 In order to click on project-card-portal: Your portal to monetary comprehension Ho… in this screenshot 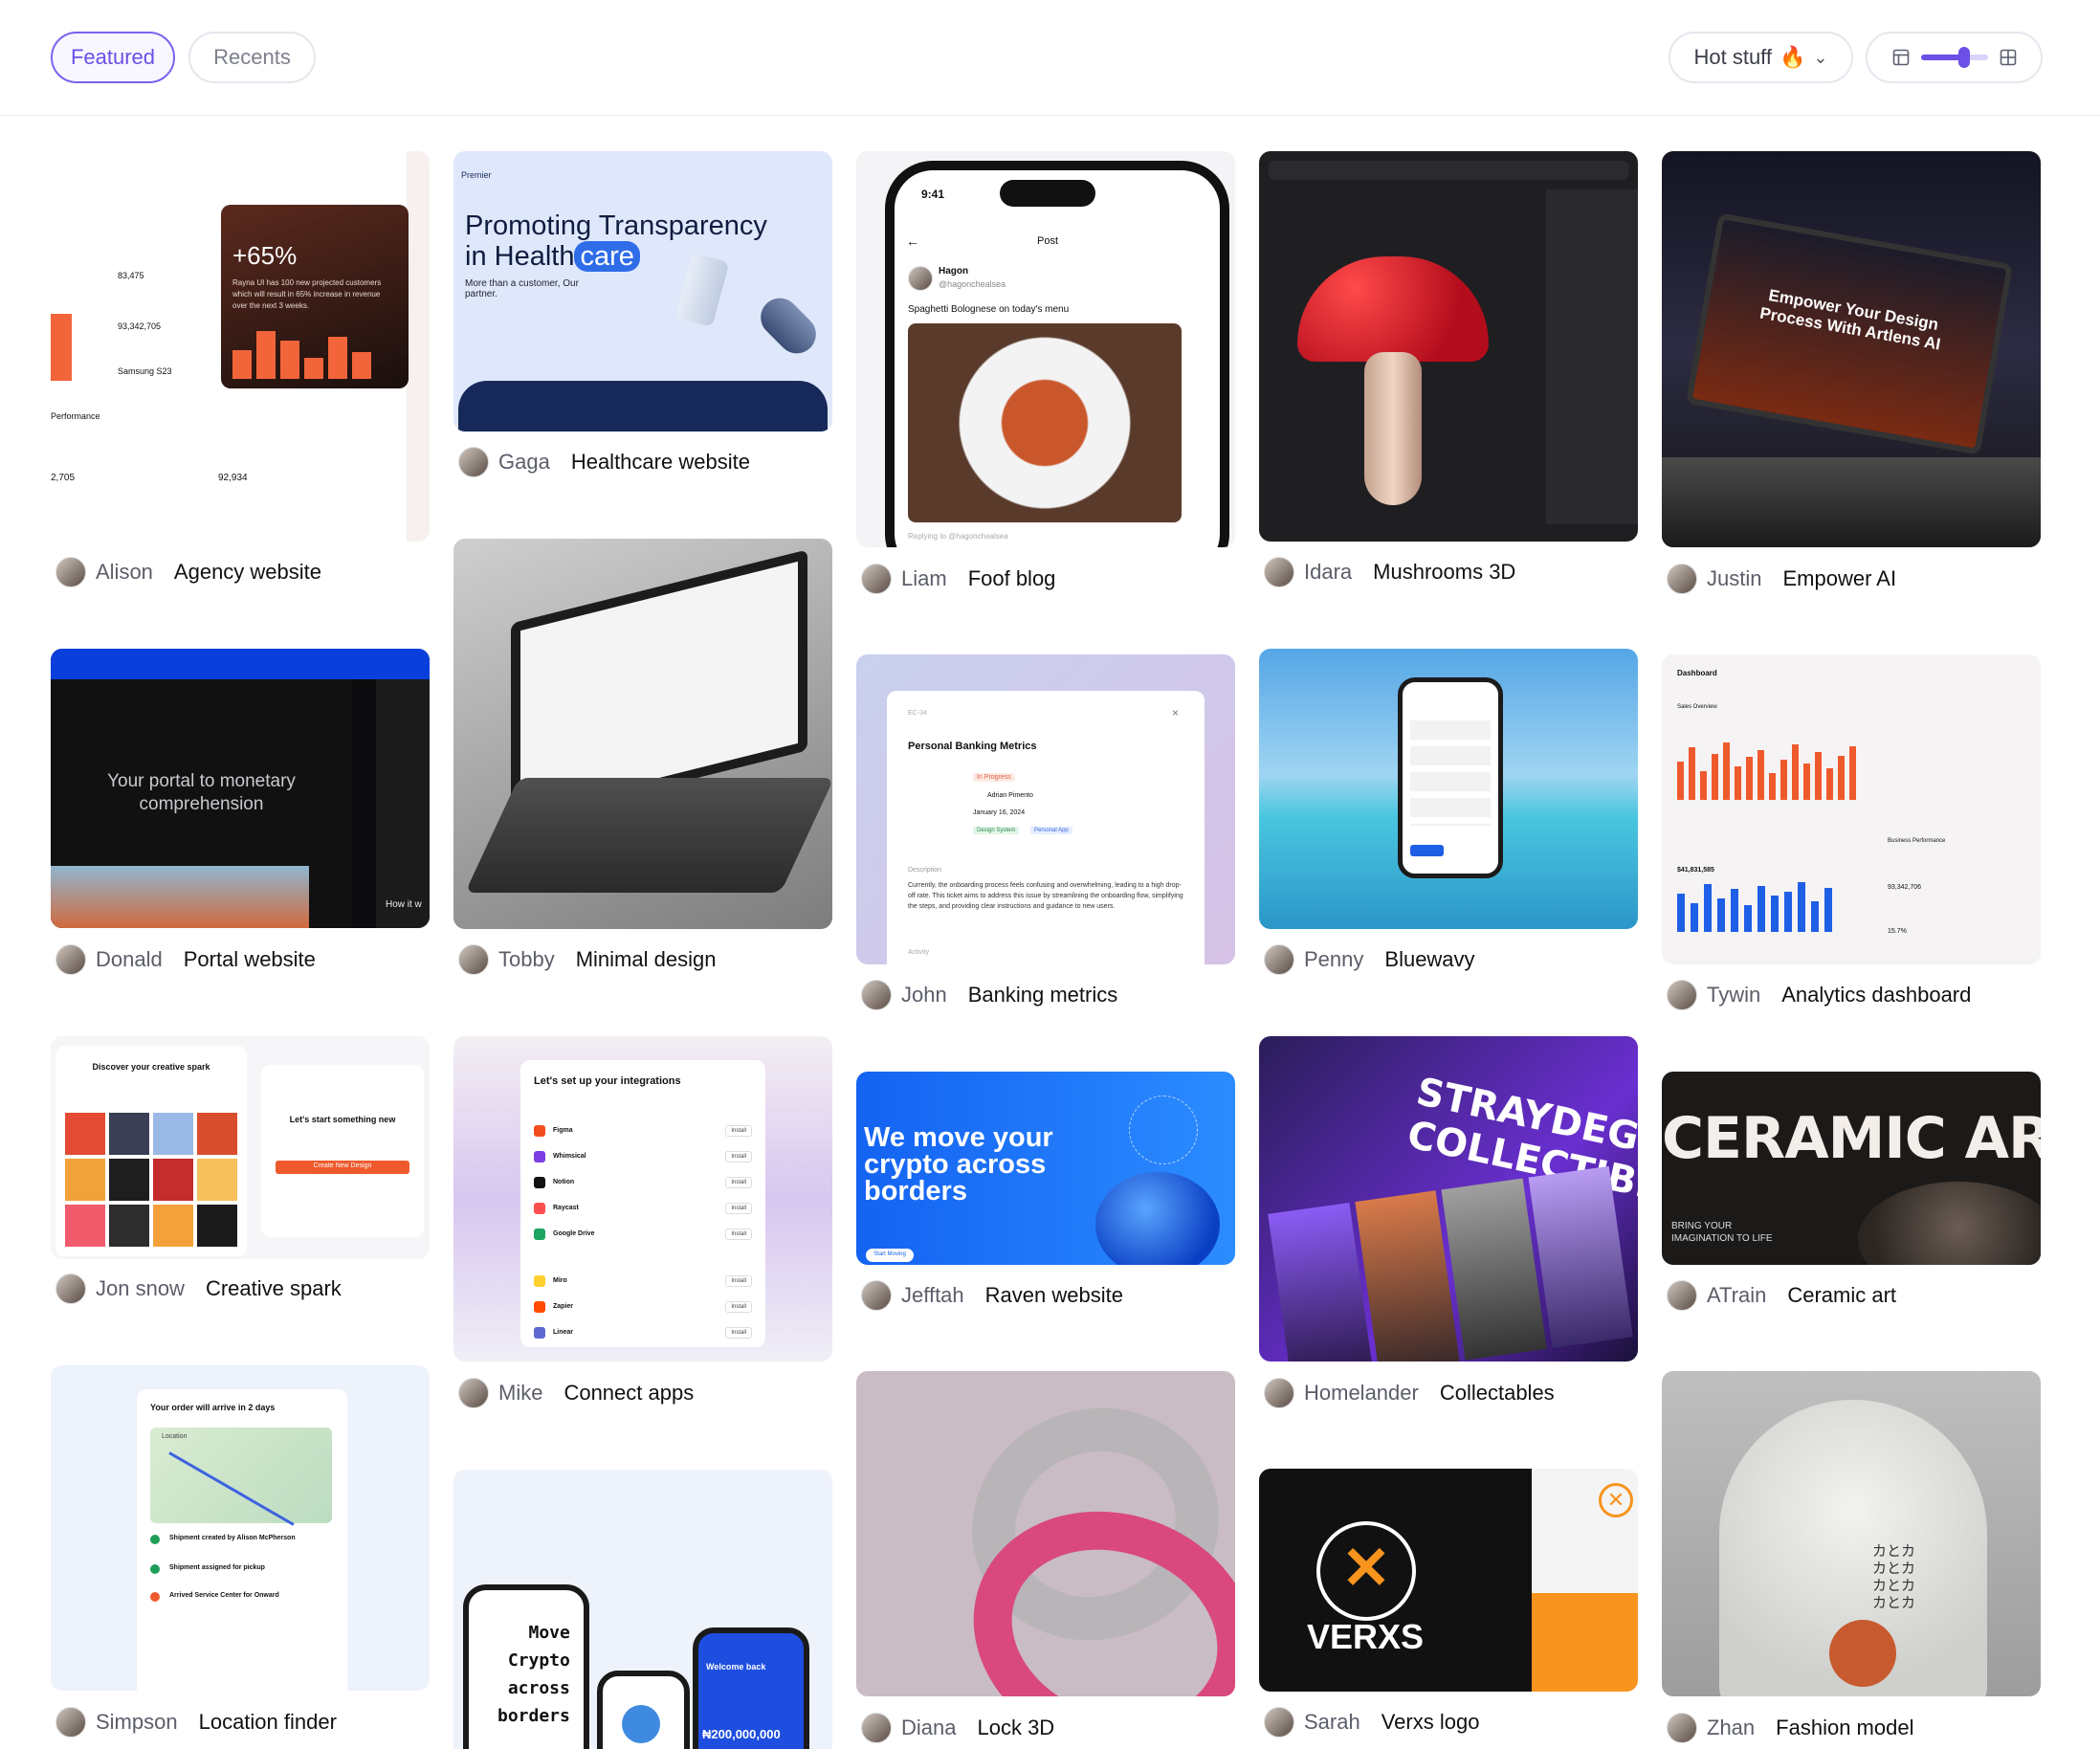, I will do `click(241, 788)`.